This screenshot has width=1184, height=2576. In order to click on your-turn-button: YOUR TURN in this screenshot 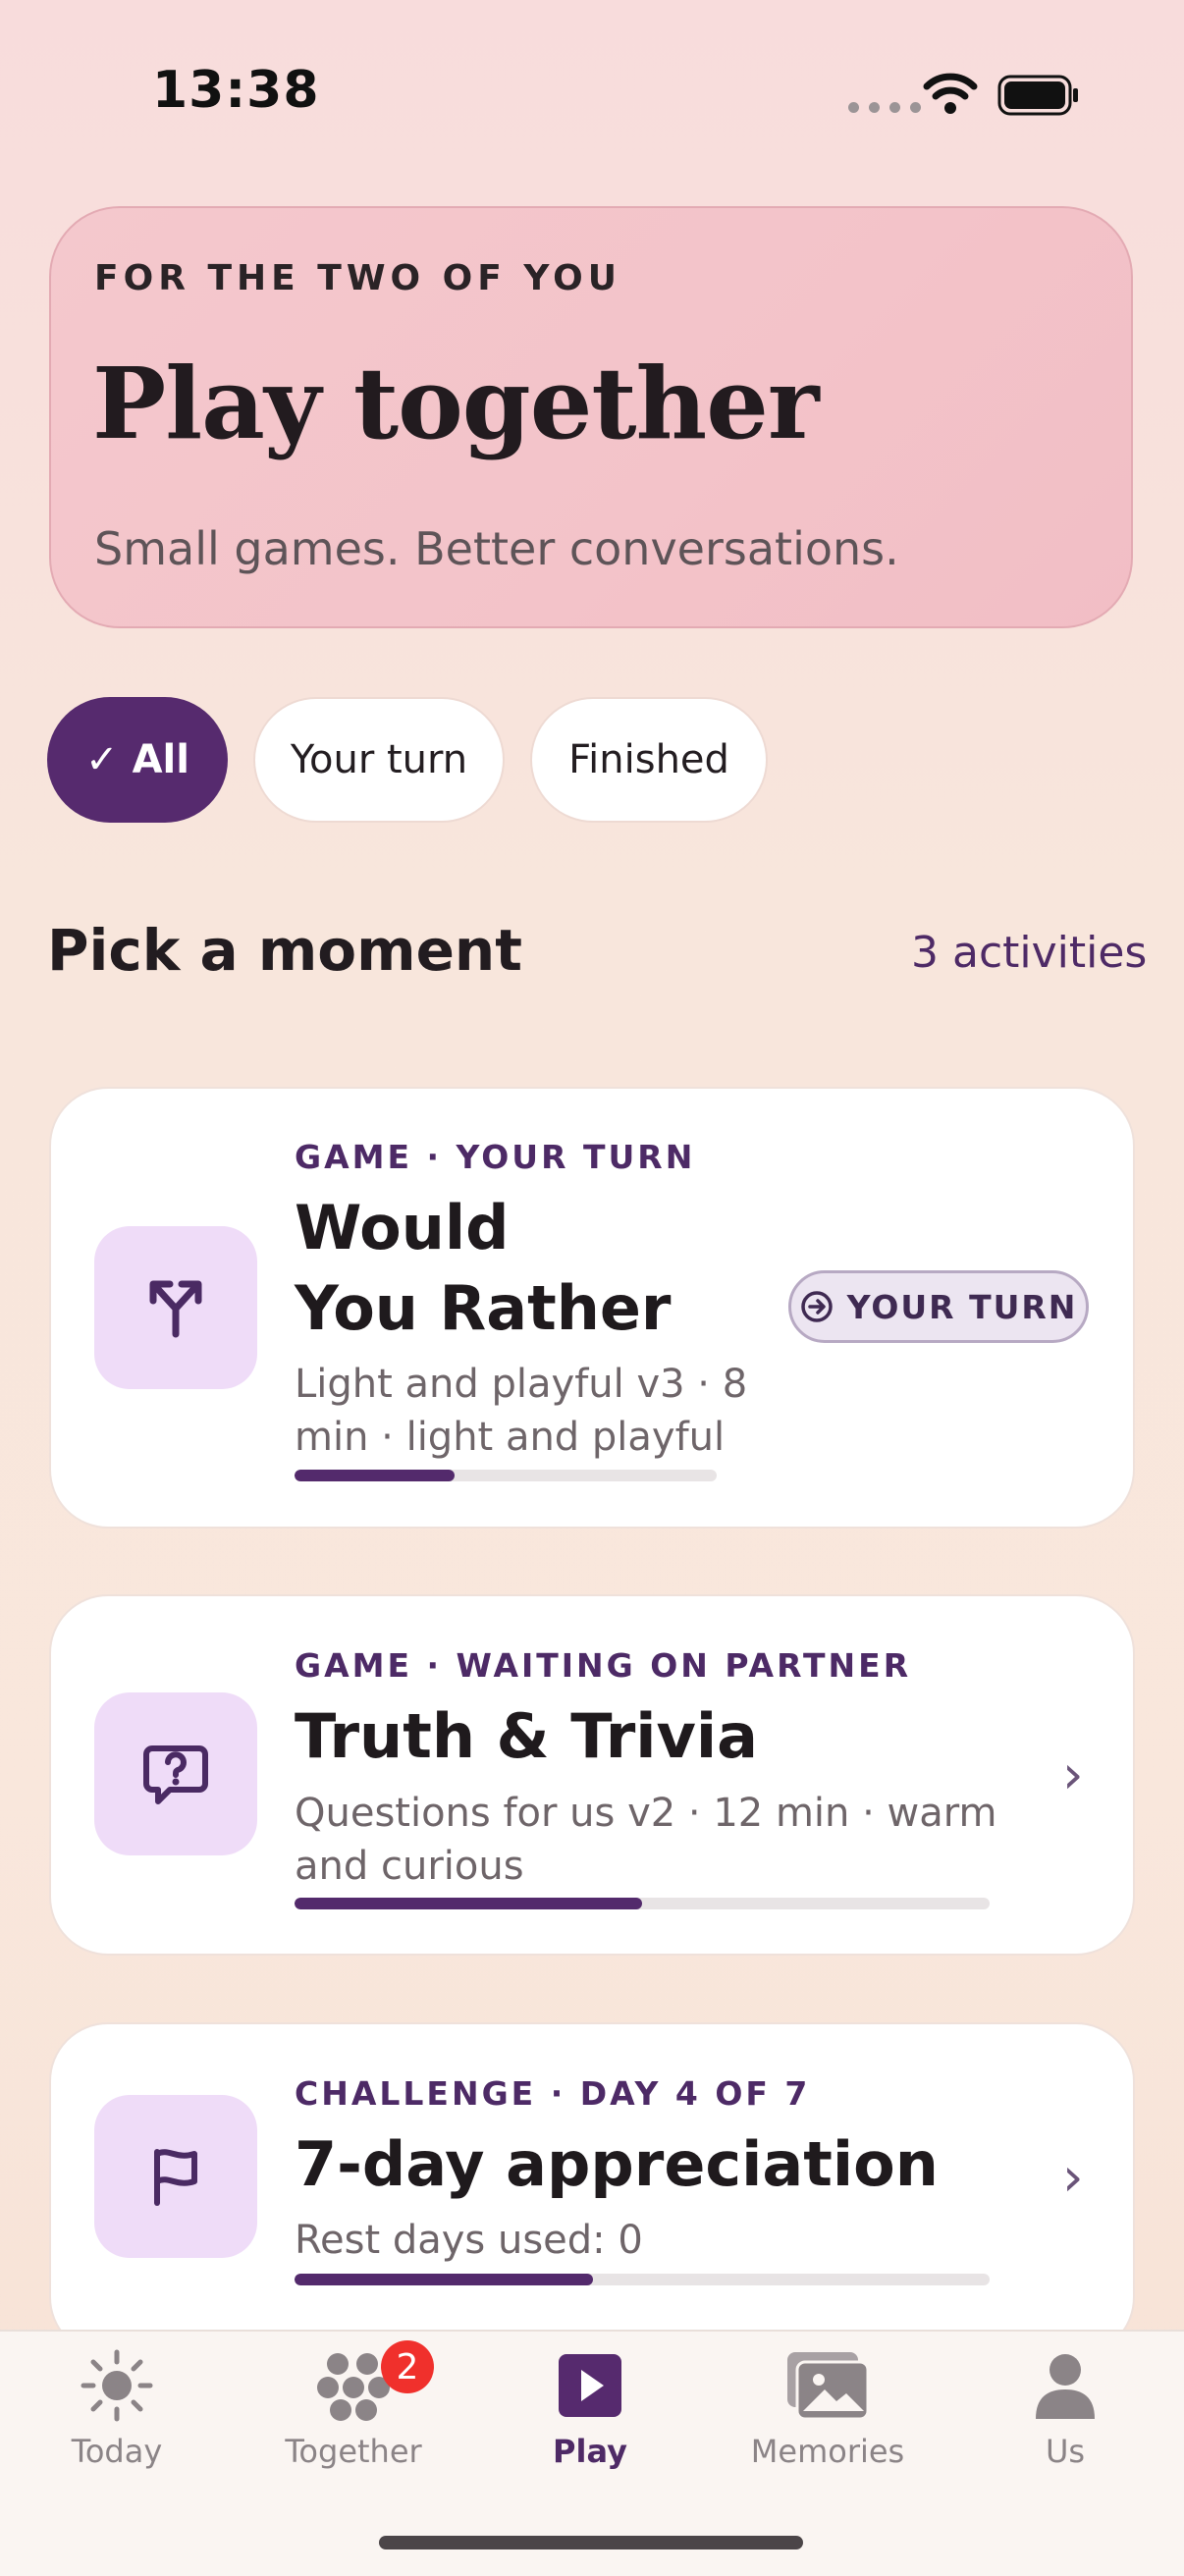, I will do `click(939, 1306)`.